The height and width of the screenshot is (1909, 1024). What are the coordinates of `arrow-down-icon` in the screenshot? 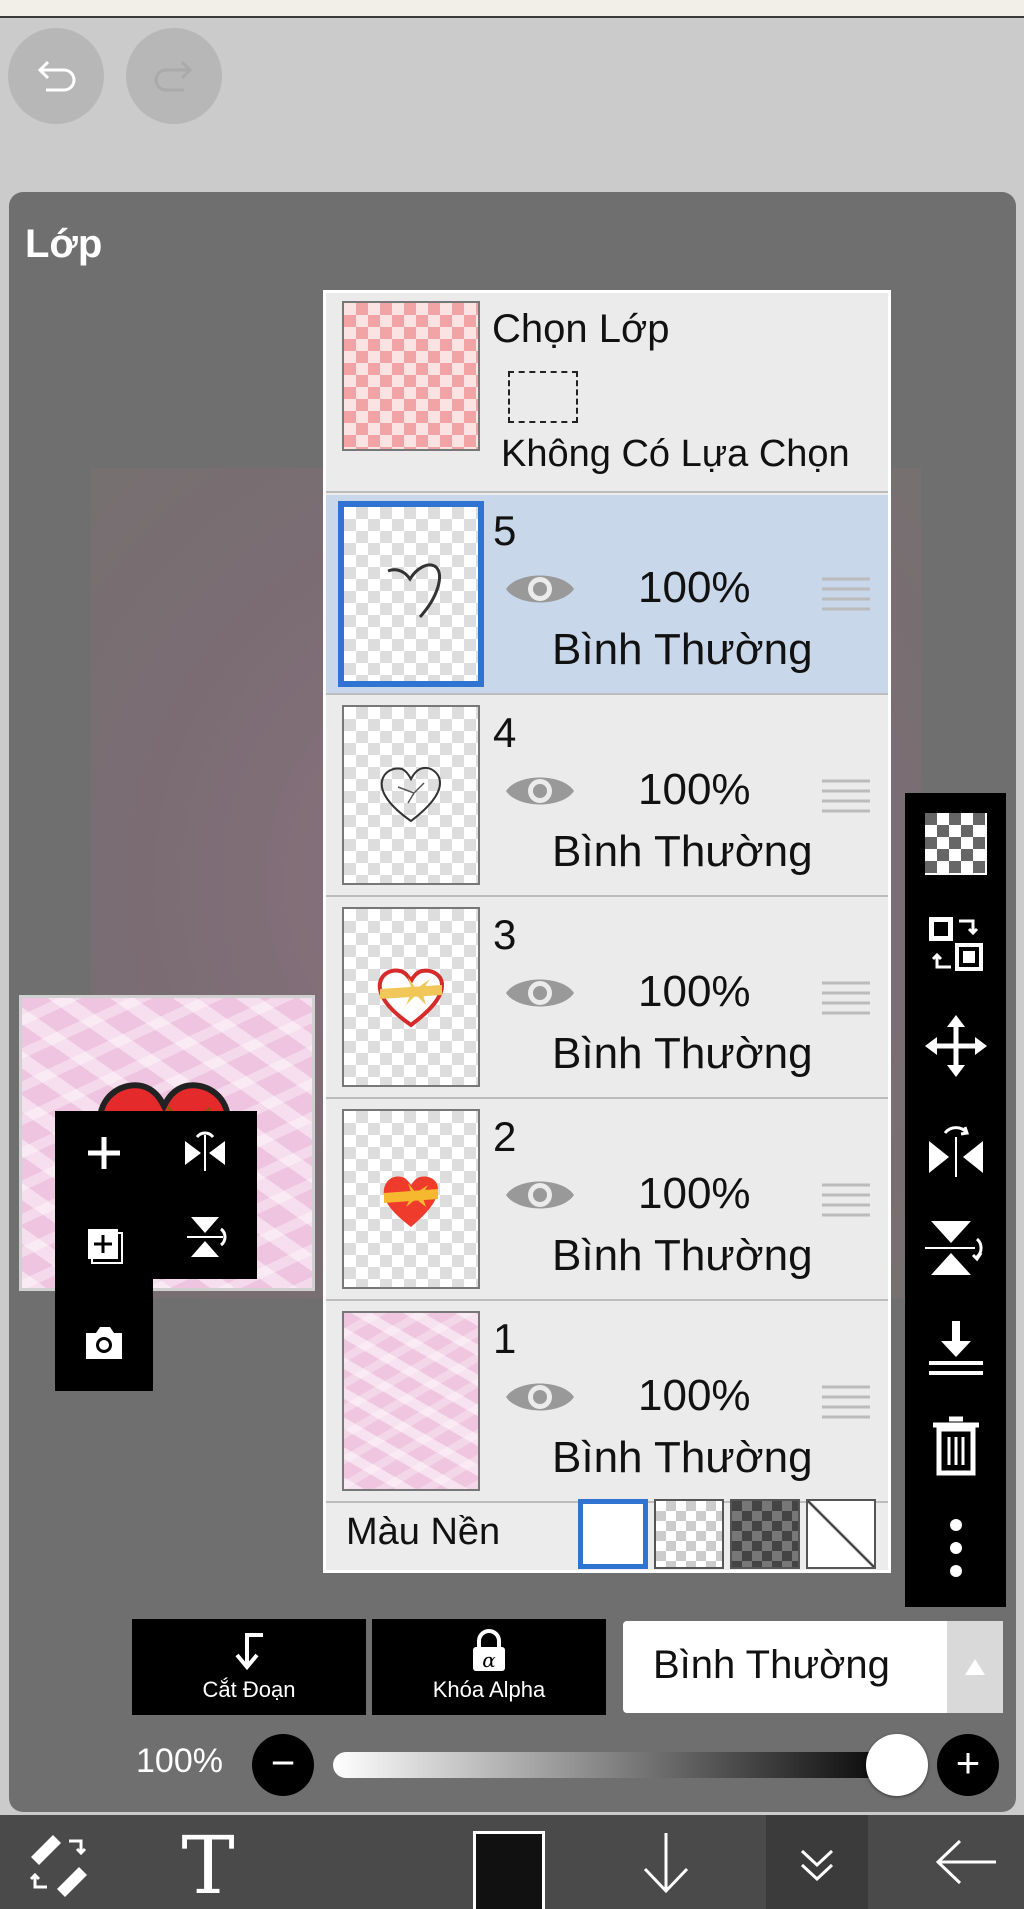 It's located at (666, 1863).